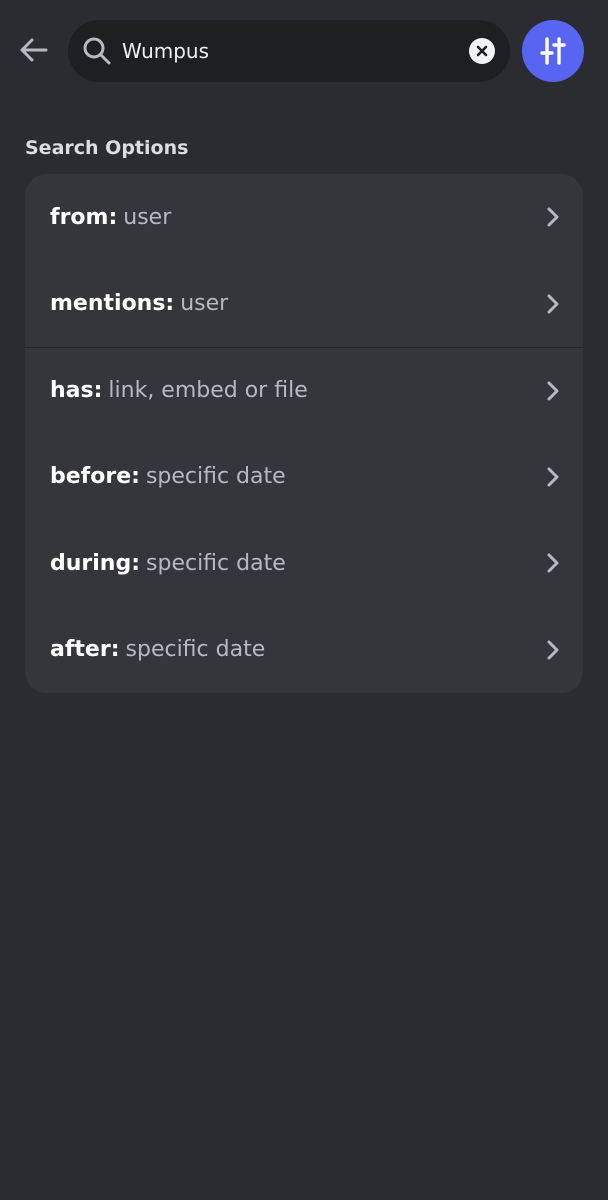 The width and height of the screenshot is (608, 1200). I want to click on sliders-icon, so click(553, 51).